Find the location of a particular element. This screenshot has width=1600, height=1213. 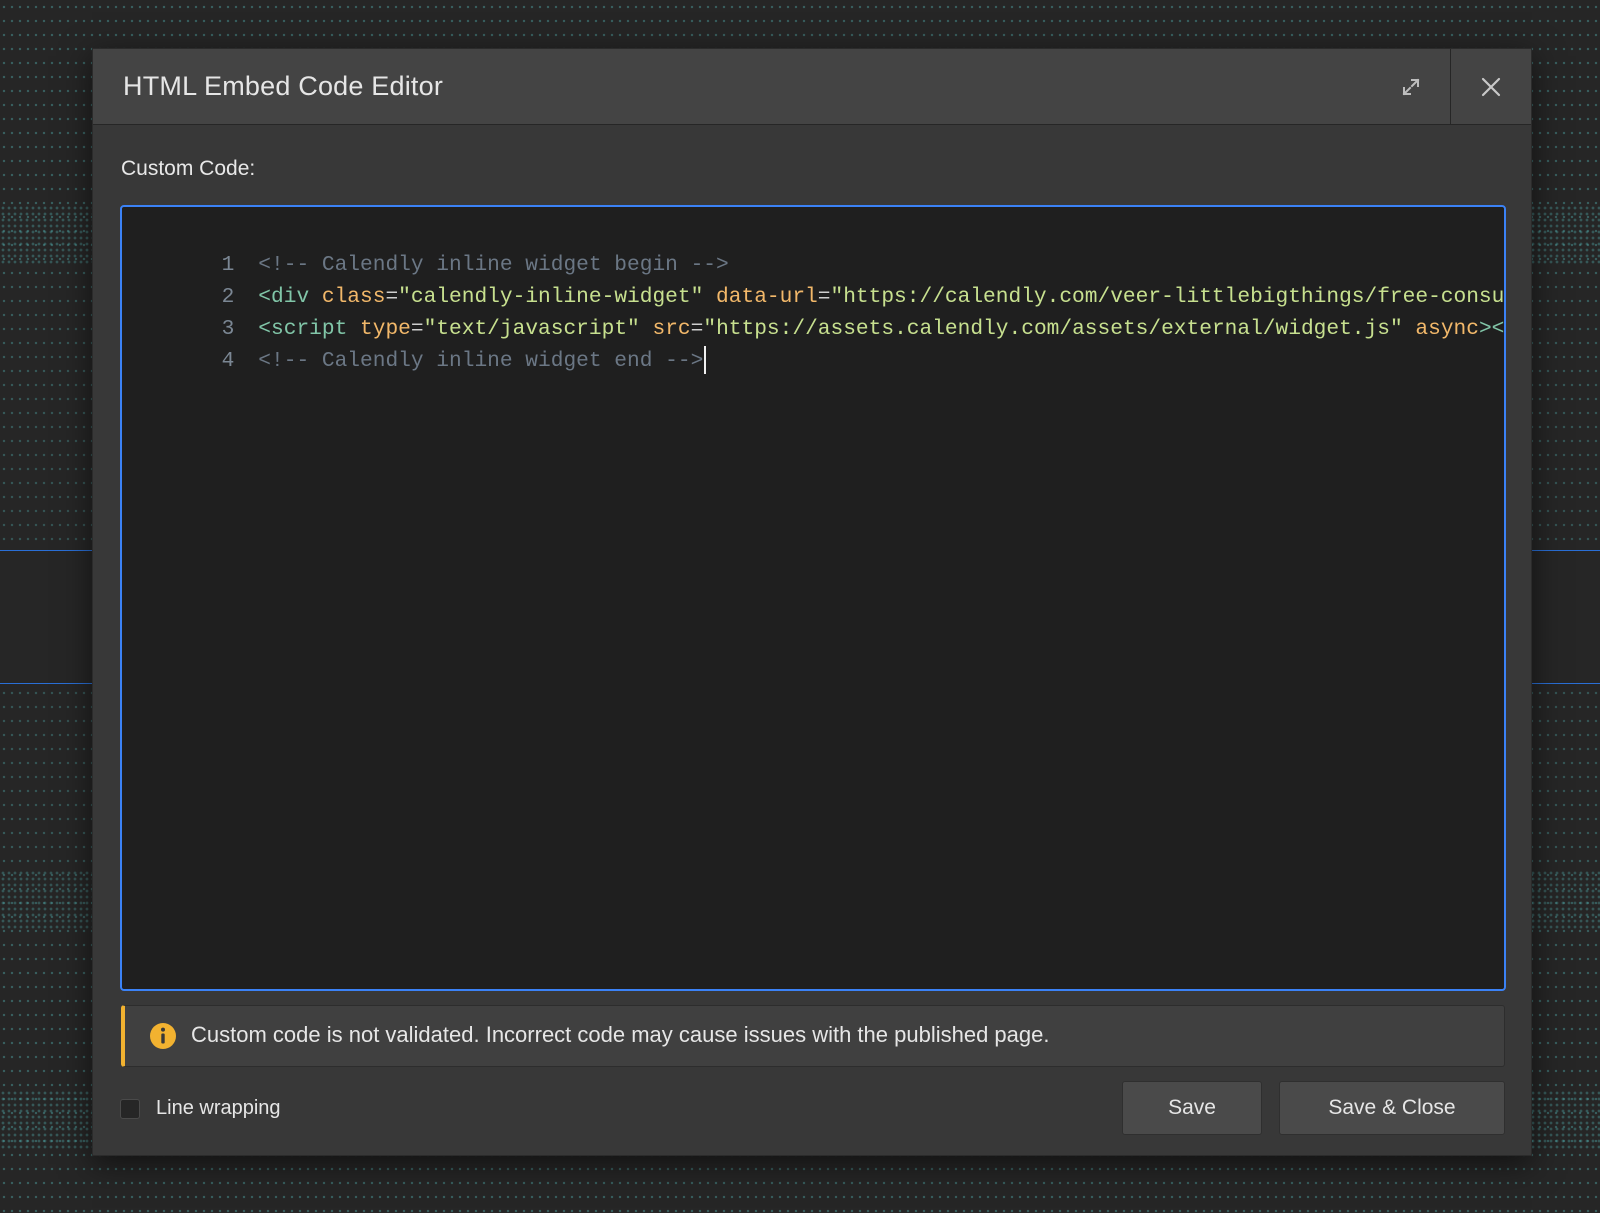

save-and-close-button: Save & Close is located at coordinates (1392, 1108).